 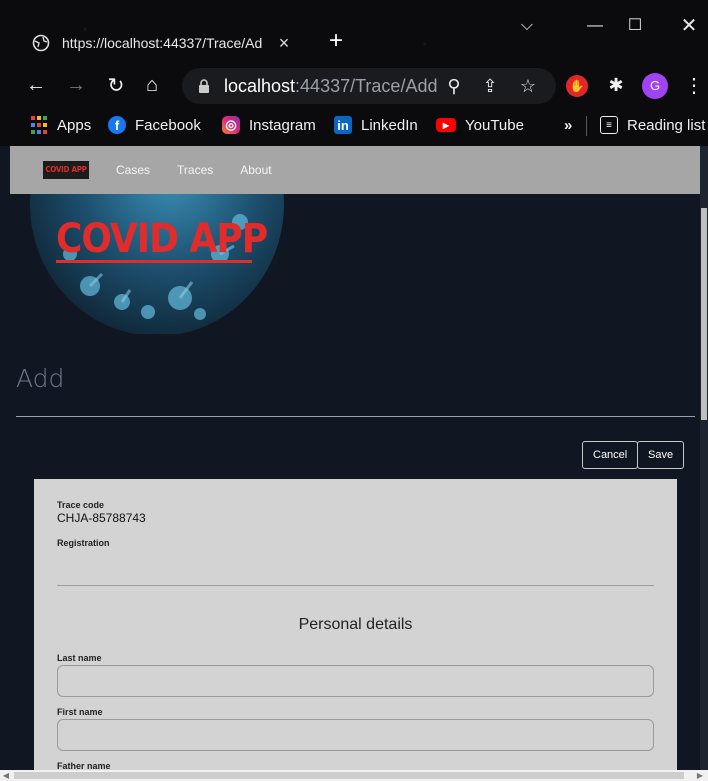 What do you see at coordinates (355, 416) in the screenshot?
I see `title-divider` at bounding box center [355, 416].